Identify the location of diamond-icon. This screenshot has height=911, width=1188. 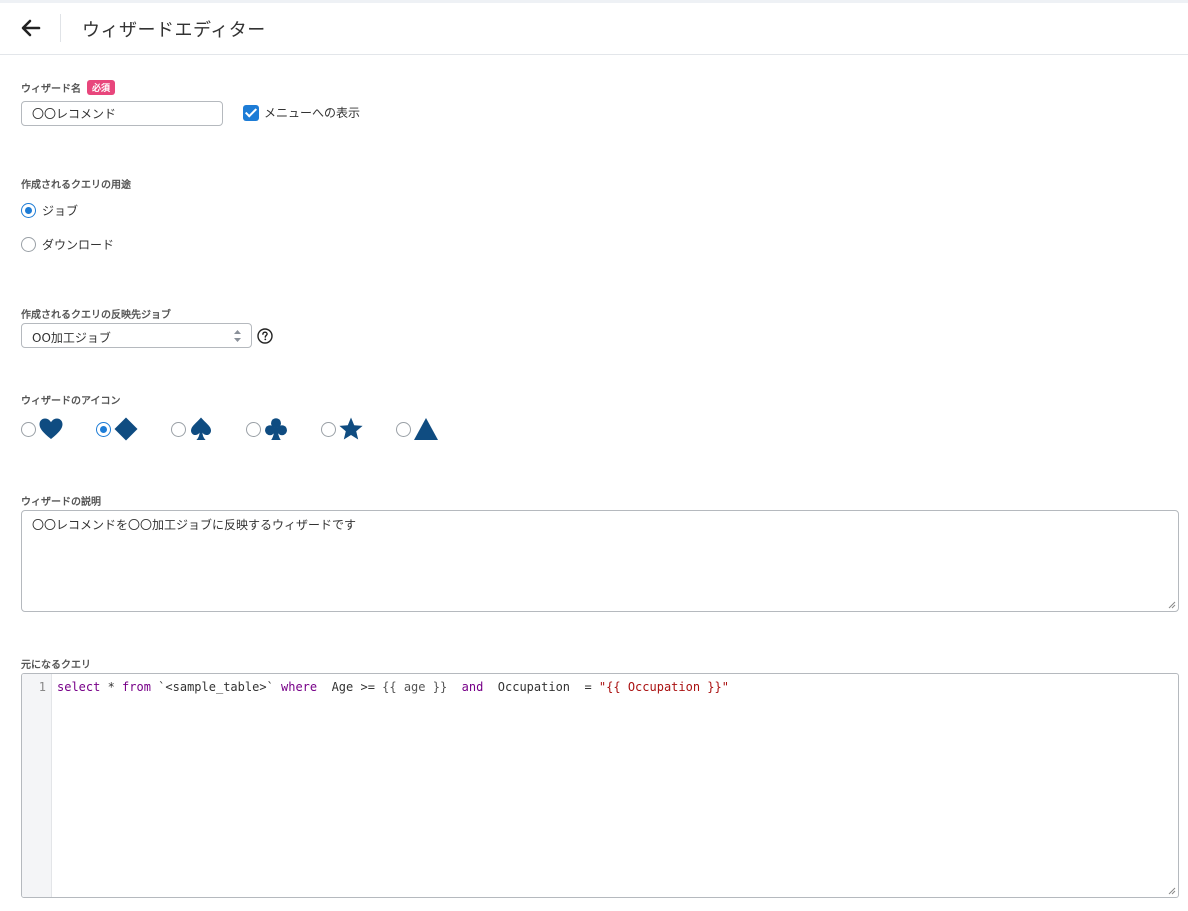
(126, 429).